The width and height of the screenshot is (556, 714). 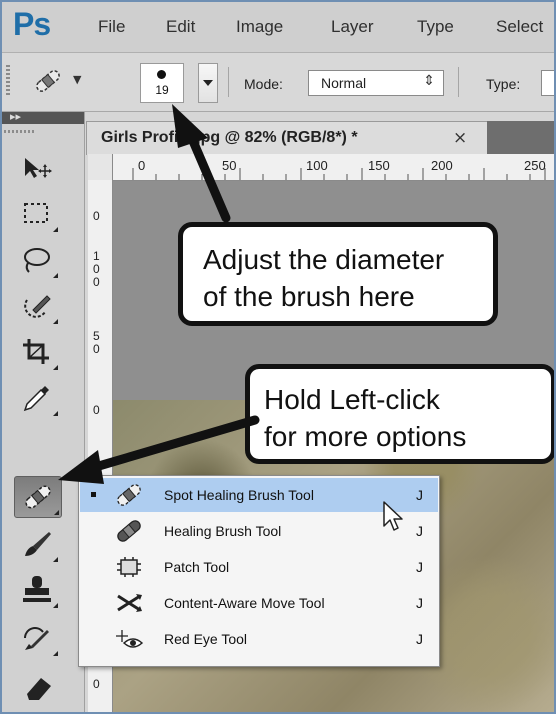 I want to click on mode-label: Mode:, so click(x=263, y=84).